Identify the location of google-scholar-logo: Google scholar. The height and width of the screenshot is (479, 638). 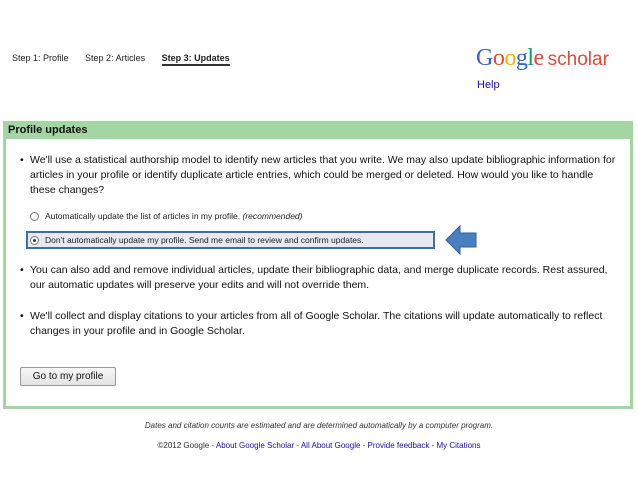
(542, 58).